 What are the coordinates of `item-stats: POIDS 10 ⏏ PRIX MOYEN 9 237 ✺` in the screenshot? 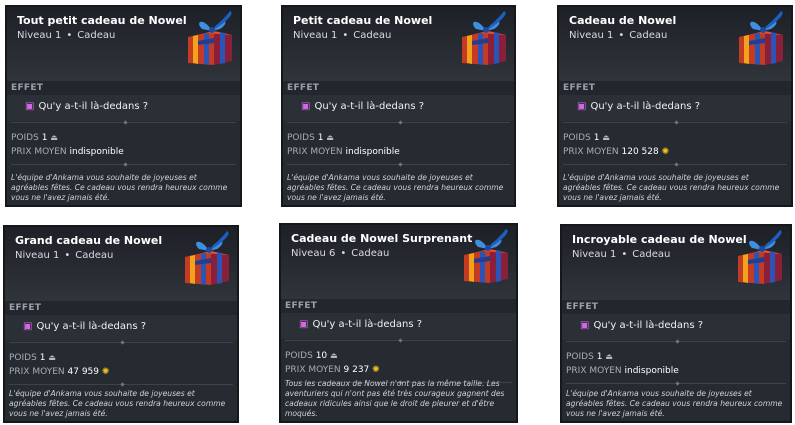 It's located at (398, 360).